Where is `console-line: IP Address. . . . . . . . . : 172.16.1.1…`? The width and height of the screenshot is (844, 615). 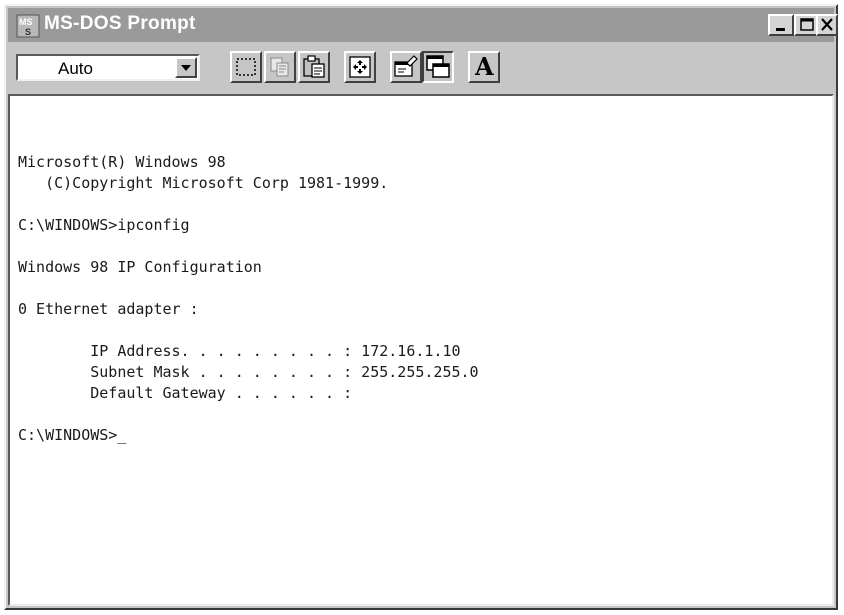
console-line: IP Address. . . . . . . . . : 172.16.1.1… is located at coordinates (239, 351).